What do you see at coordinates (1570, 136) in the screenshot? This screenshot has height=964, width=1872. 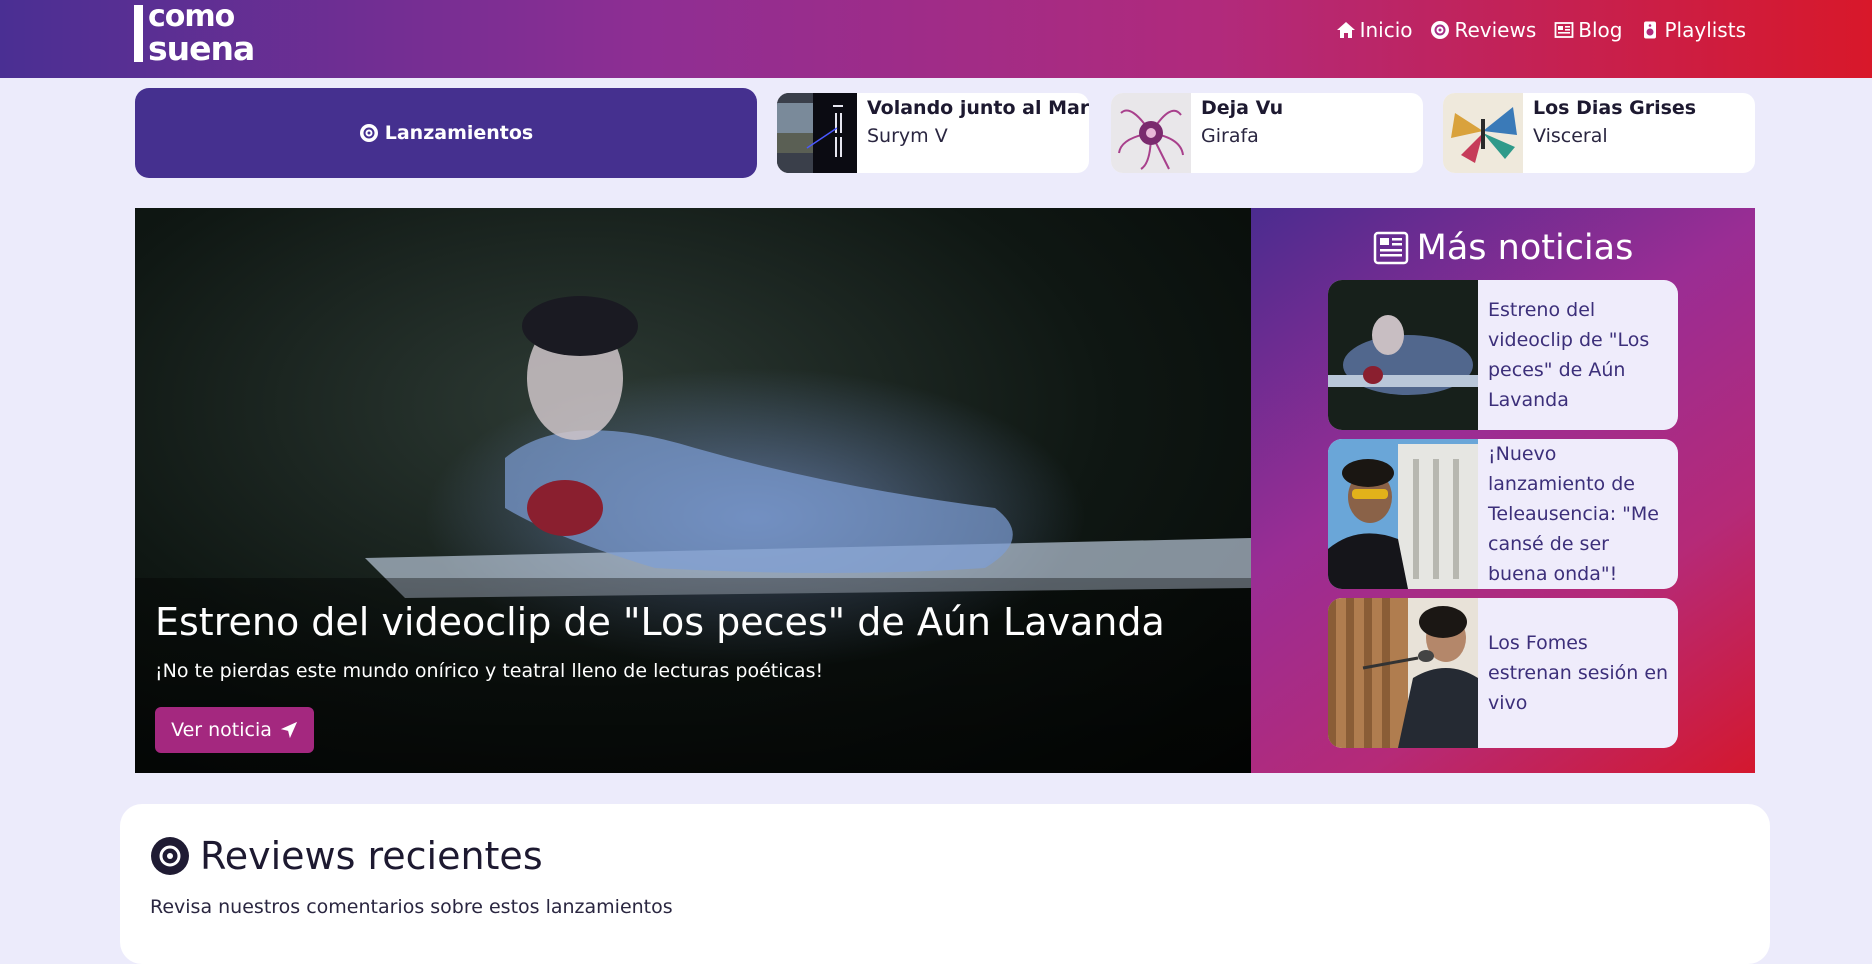 I see `release-artist: Visceral` at bounding box center [1570, 136].